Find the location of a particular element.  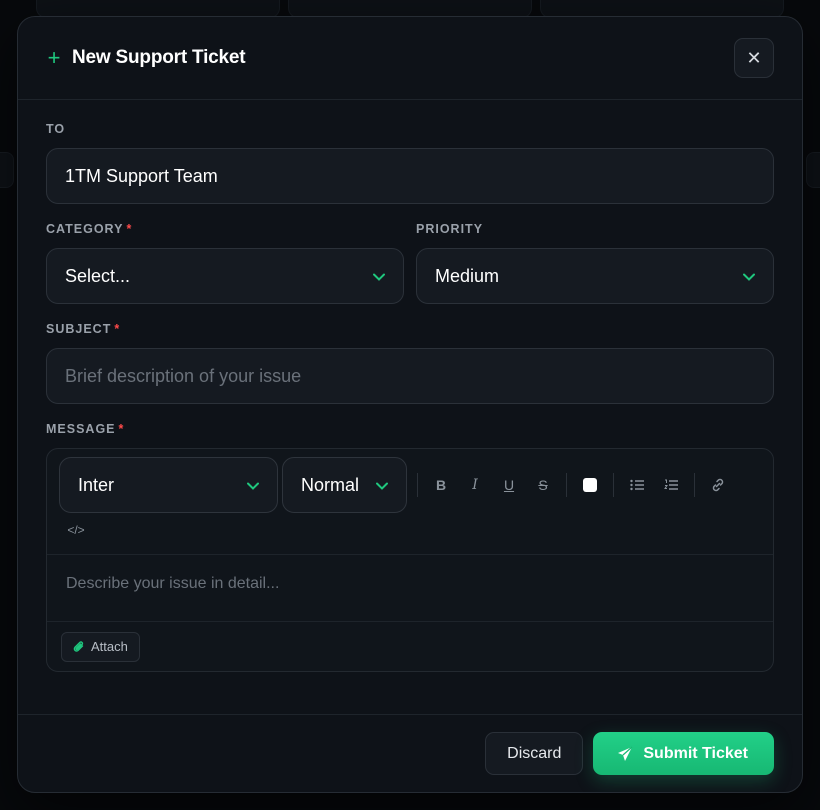

modal-header: + New Support Ticket ✕ is located at coordinates (410, 58).